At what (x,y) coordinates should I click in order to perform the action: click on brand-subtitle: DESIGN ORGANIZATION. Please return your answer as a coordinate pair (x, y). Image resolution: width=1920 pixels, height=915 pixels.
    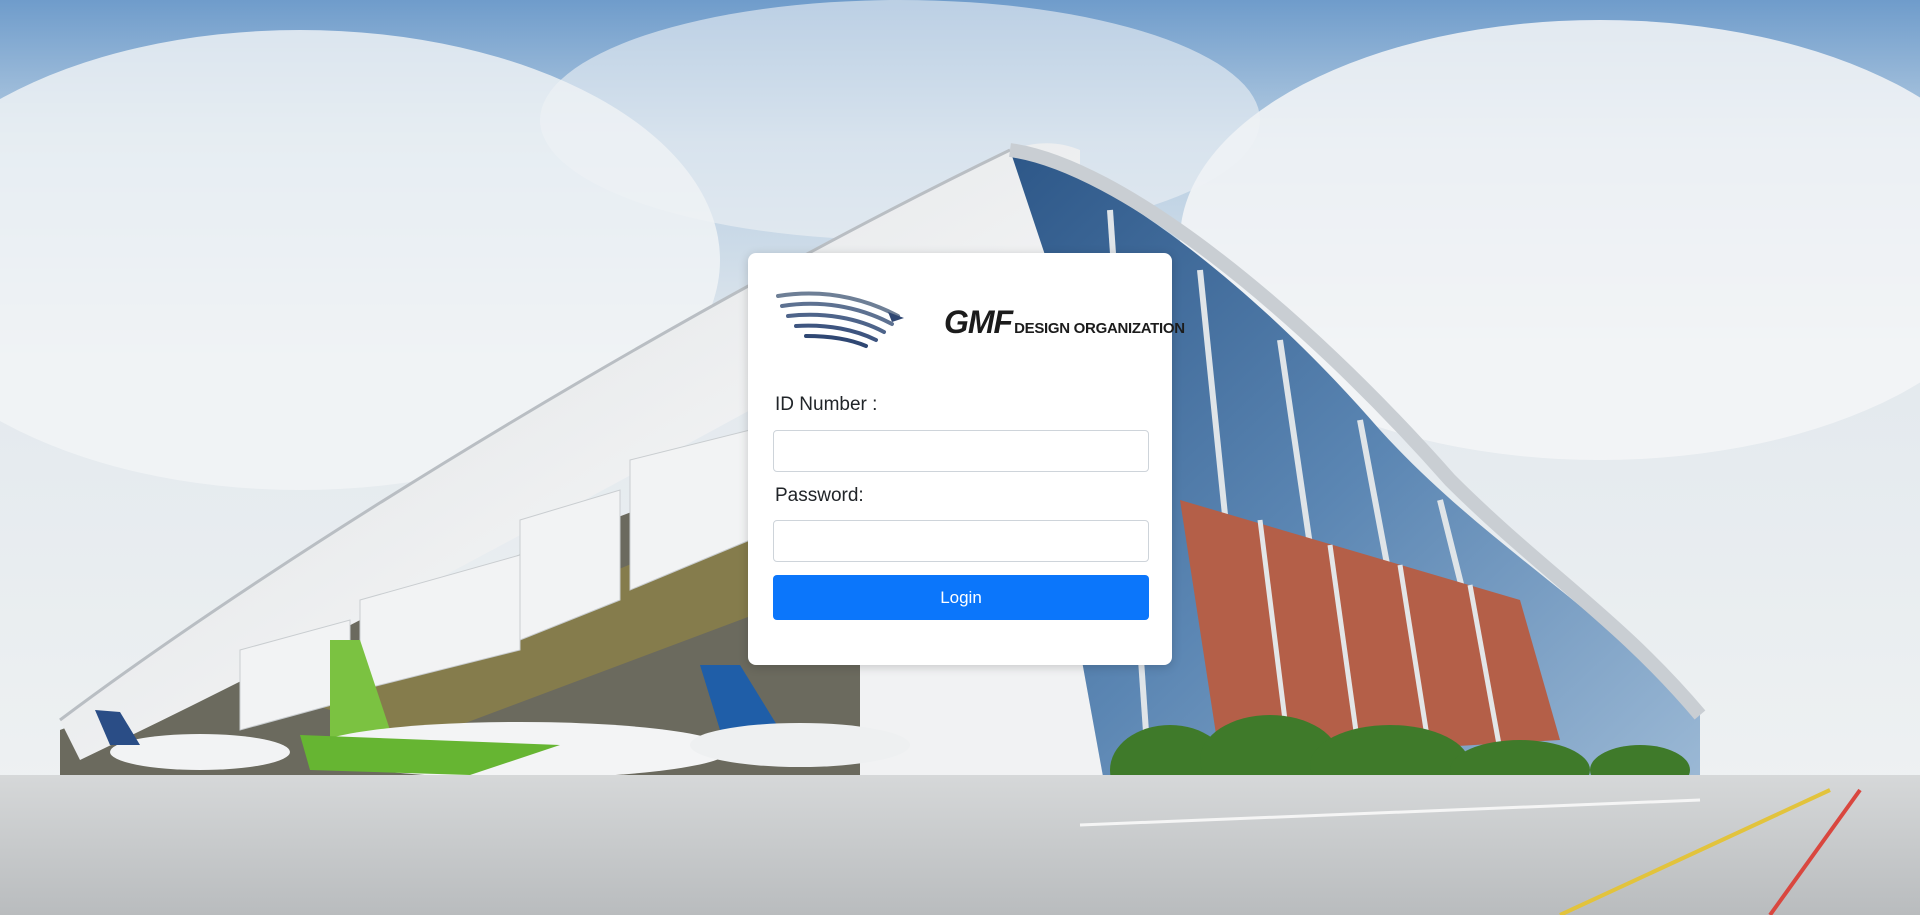
    Looking at the image, I should click on (1099, 328).